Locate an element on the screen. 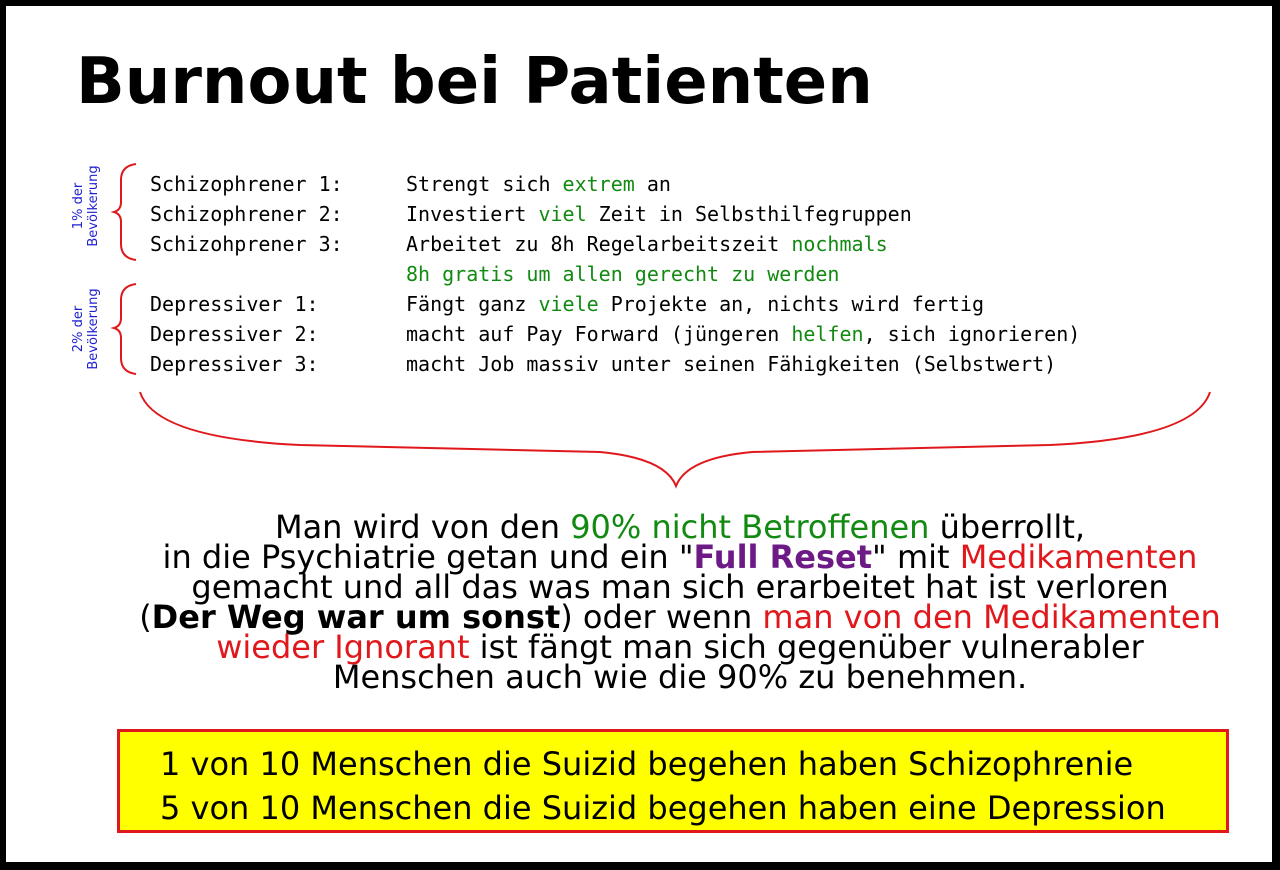  text-segment: Menschen auch wie die 90% zu benehmen. is located at coordinates (680, 677).